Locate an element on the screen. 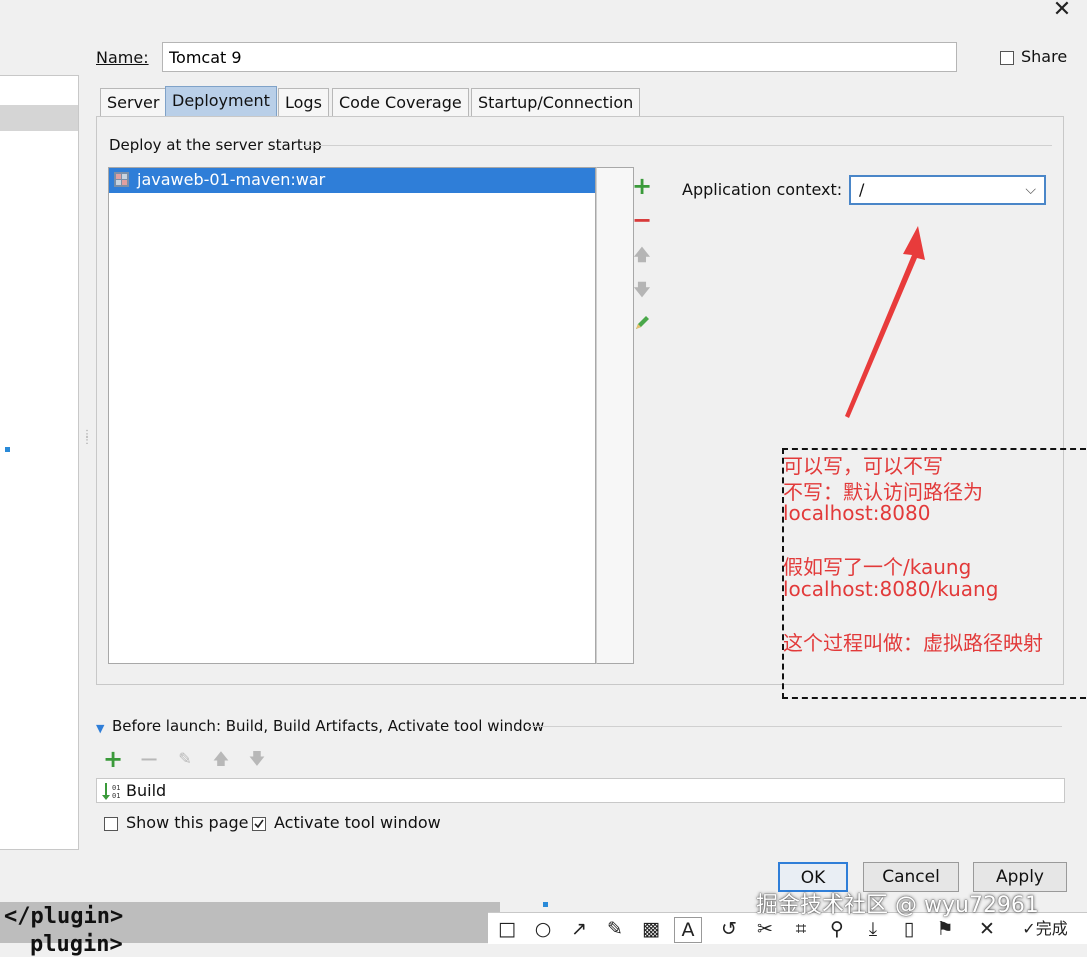 This screenshot has height=957, width=1087. artifact-toolbar is located at coordinates (615, 415).